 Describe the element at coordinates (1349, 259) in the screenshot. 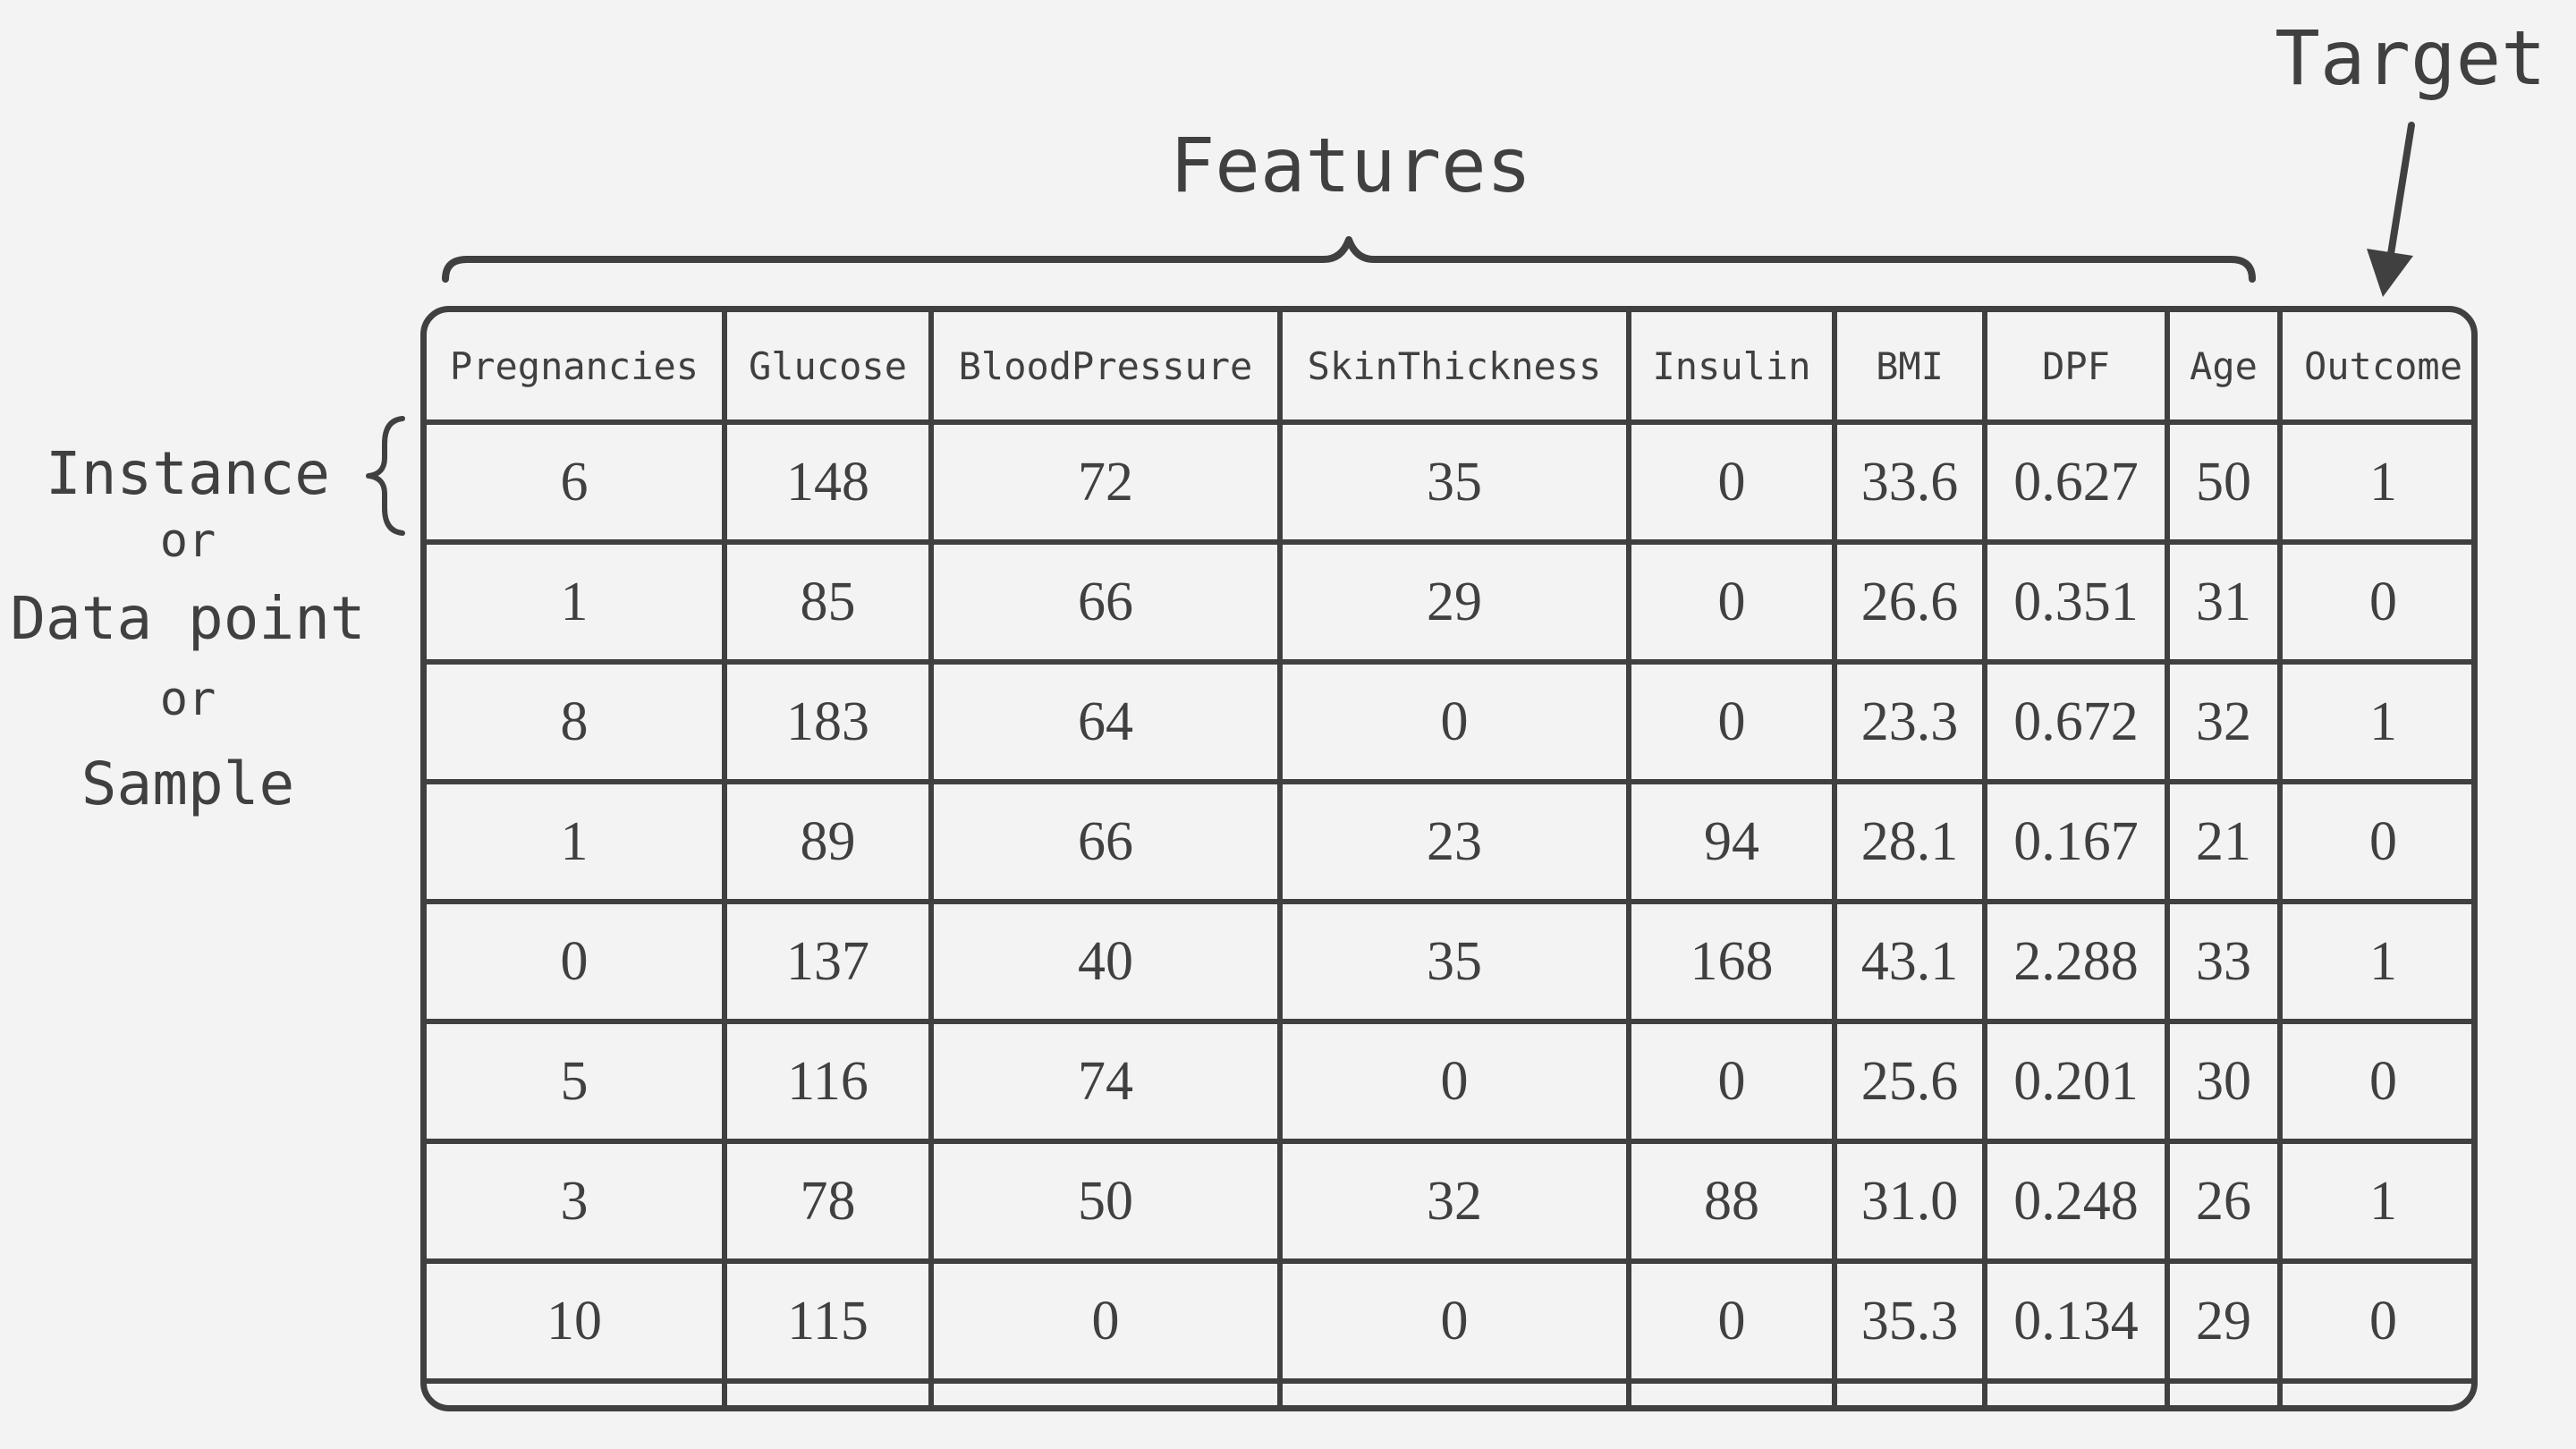

I see `features-brace` at that location.